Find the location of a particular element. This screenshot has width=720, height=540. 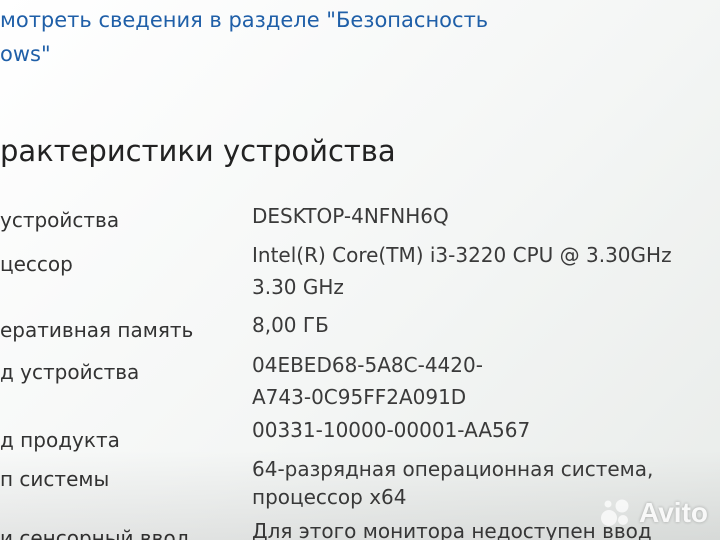

product-id-value: 00331-10000-00001-AA567 is located at coordinates (391, 430).